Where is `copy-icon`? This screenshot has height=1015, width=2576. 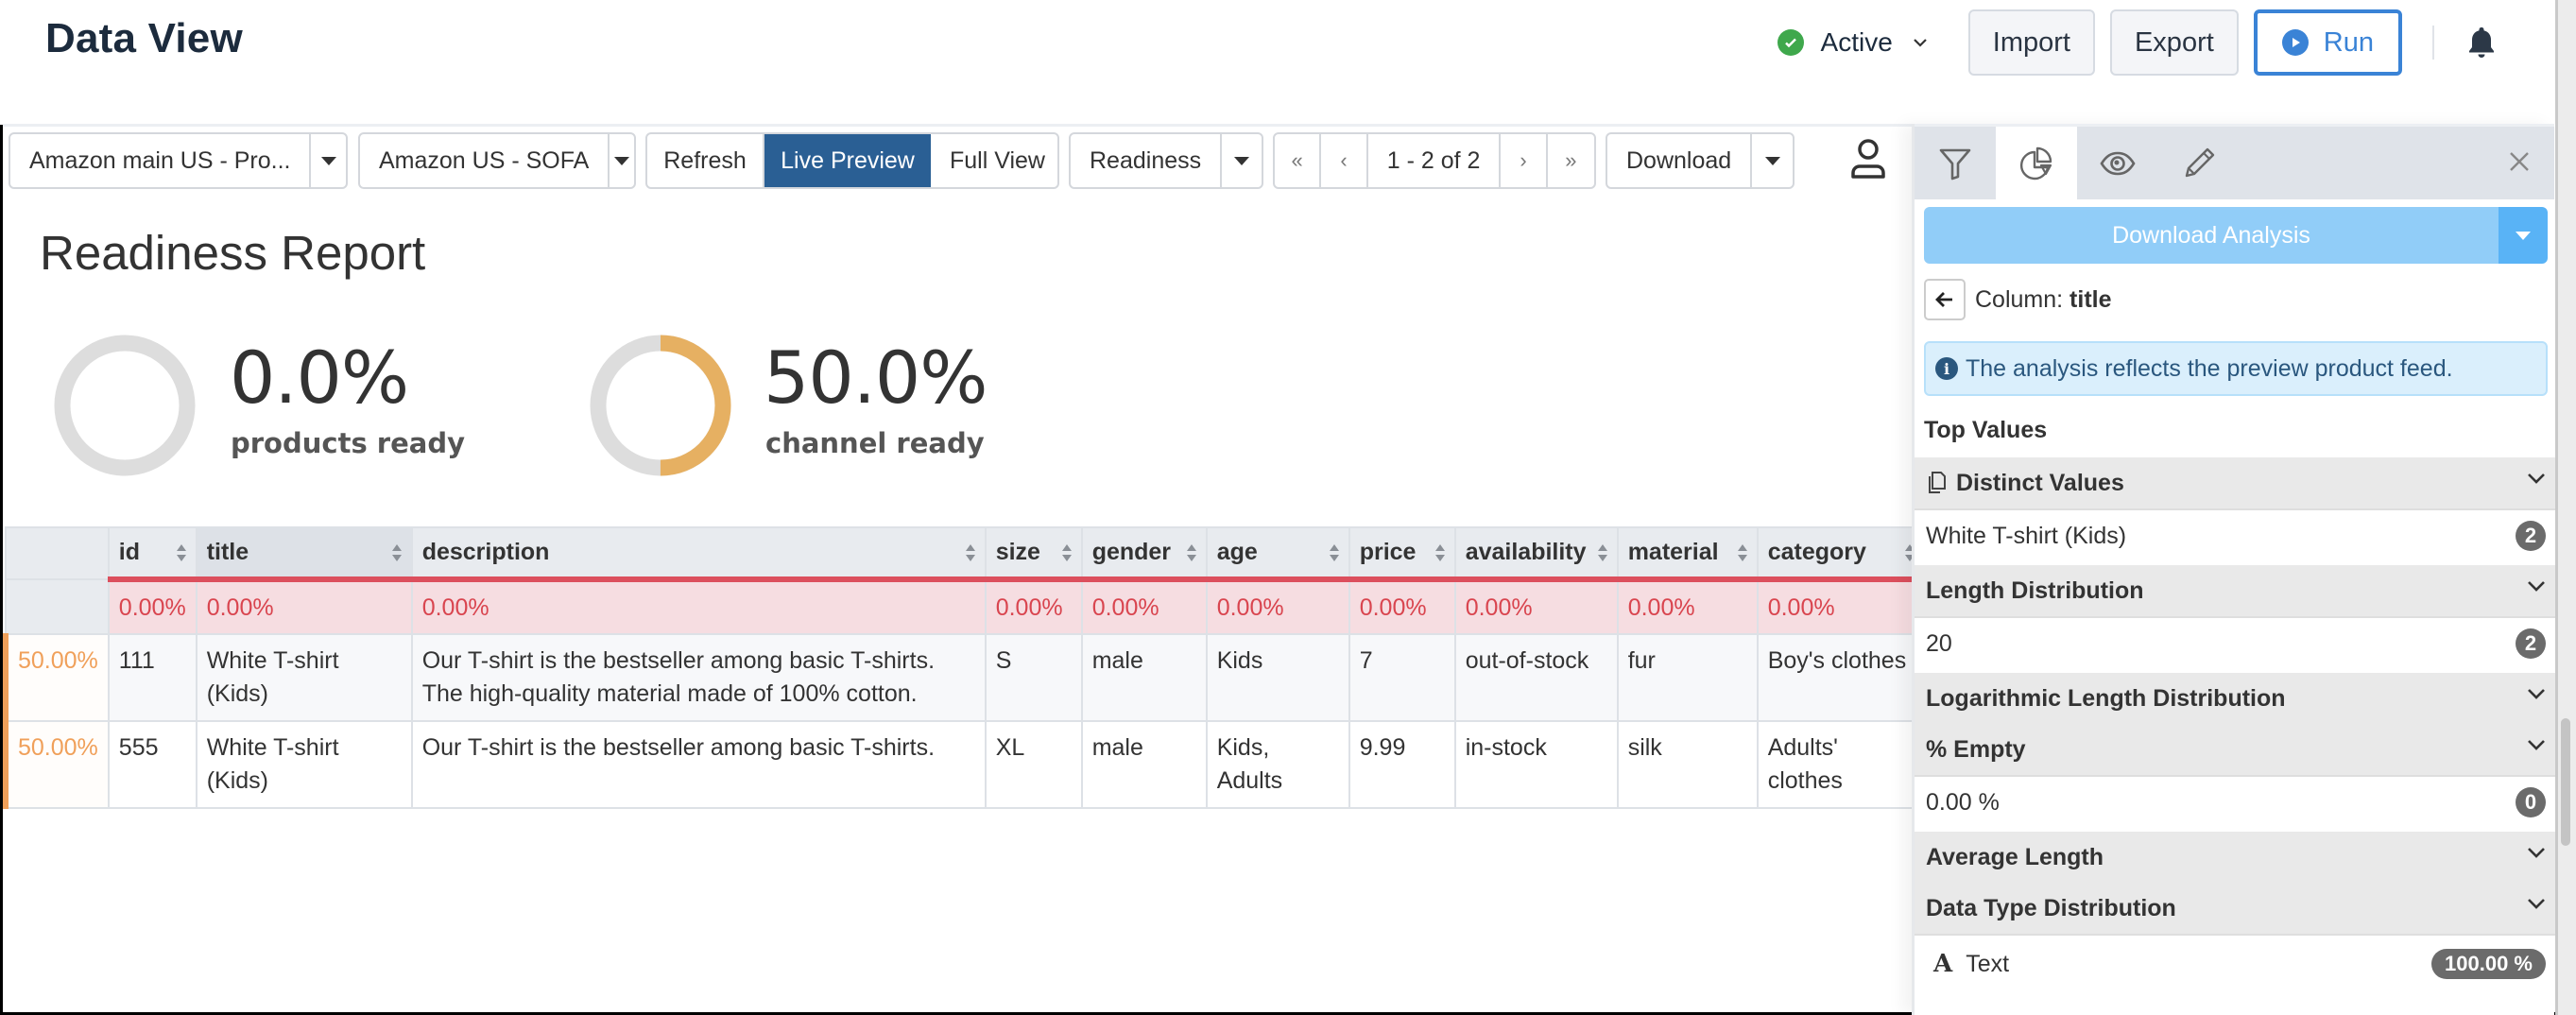 copy-icon is located at coordinates (1937, 483).